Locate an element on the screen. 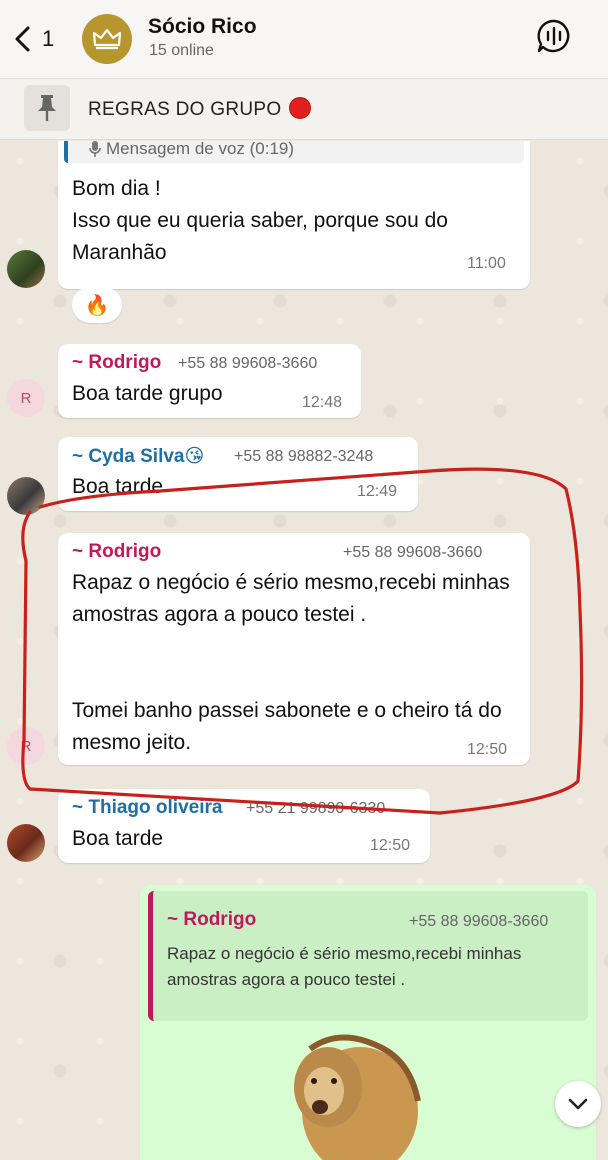 This screenshot has width=608, height=1160. pin-icon is located at coordinates (47, 108).